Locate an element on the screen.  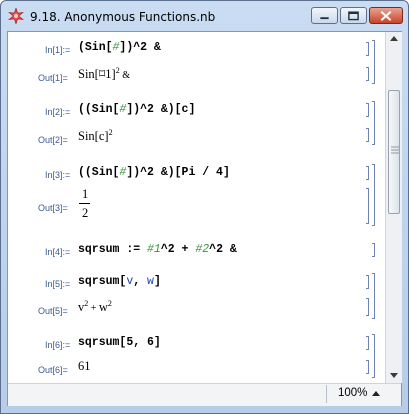
mathematica-spikey-icon is located at coordinates (16, 16).